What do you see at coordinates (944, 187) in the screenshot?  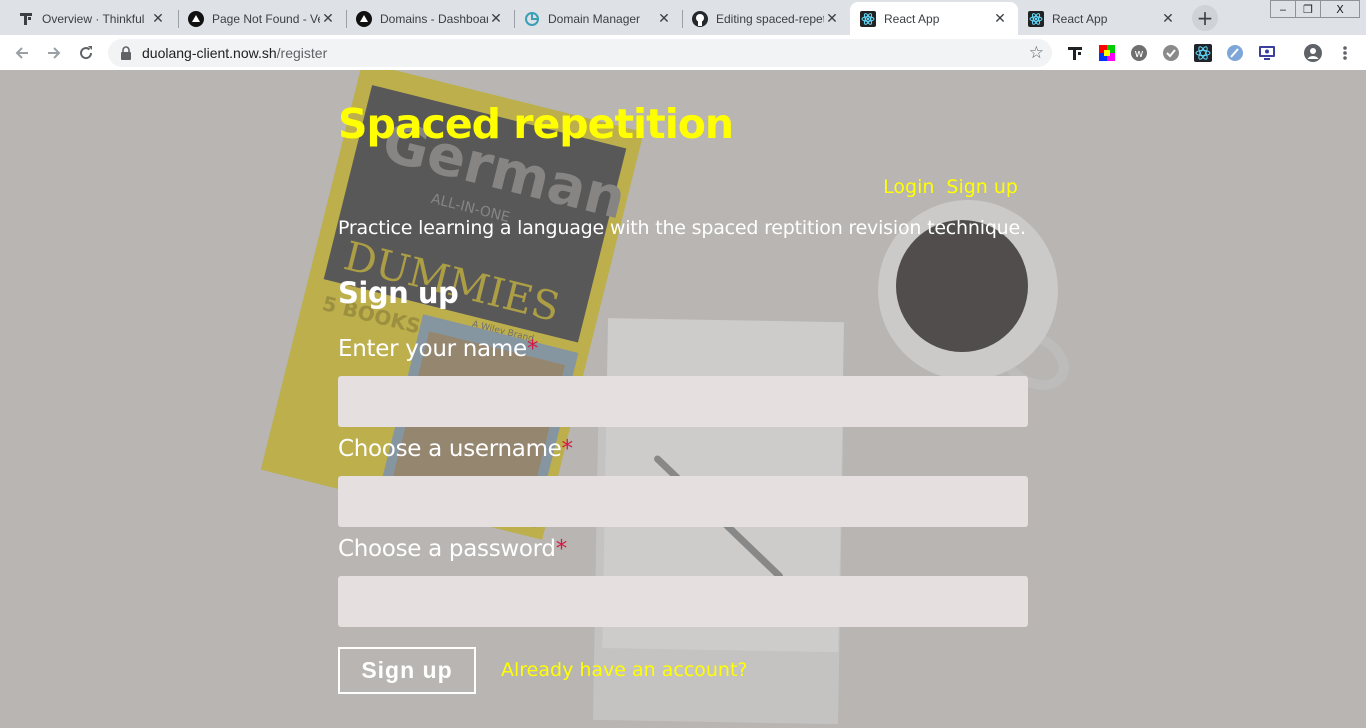 I see `header-nav: Login Sign up` at bounding box center [944, 187].